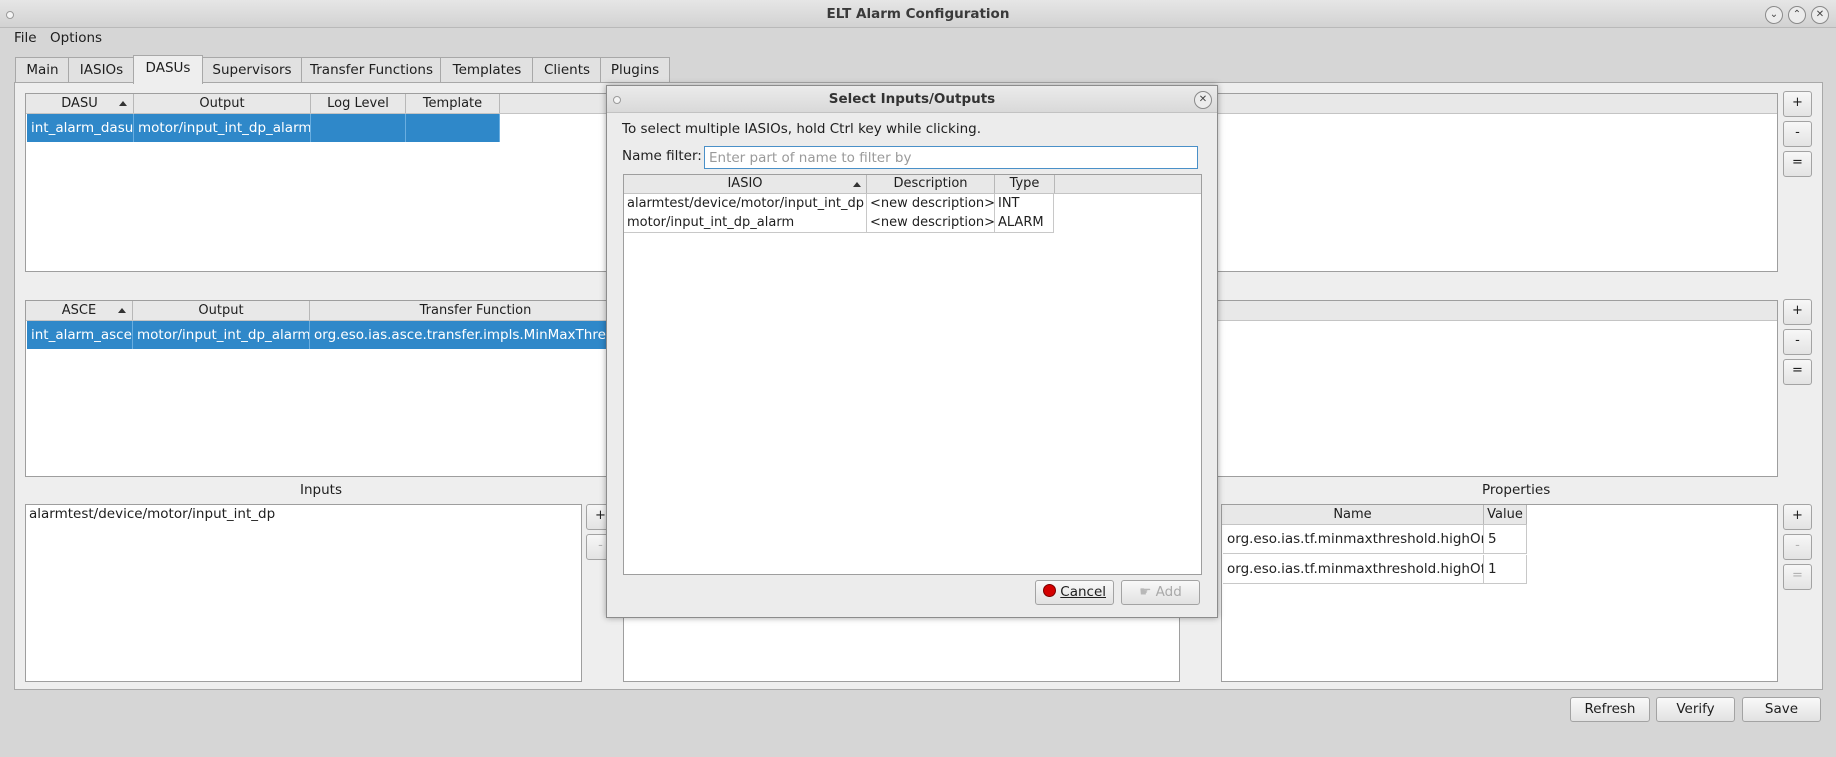 Image resolution: width=1836 pixels, height=757 pixels. I want to click on tab-templates: Templates, so click(487, 70).